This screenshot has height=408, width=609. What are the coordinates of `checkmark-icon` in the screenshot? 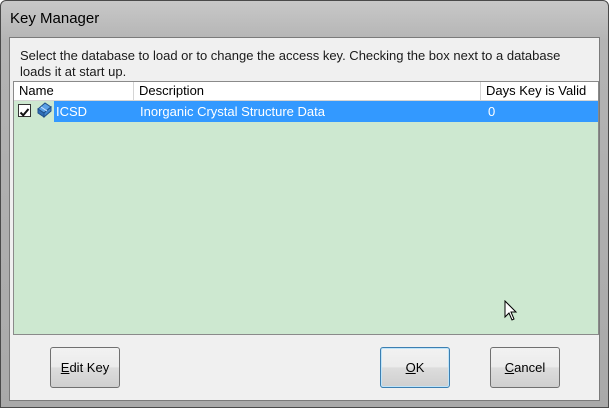 It's located at (24, 112).